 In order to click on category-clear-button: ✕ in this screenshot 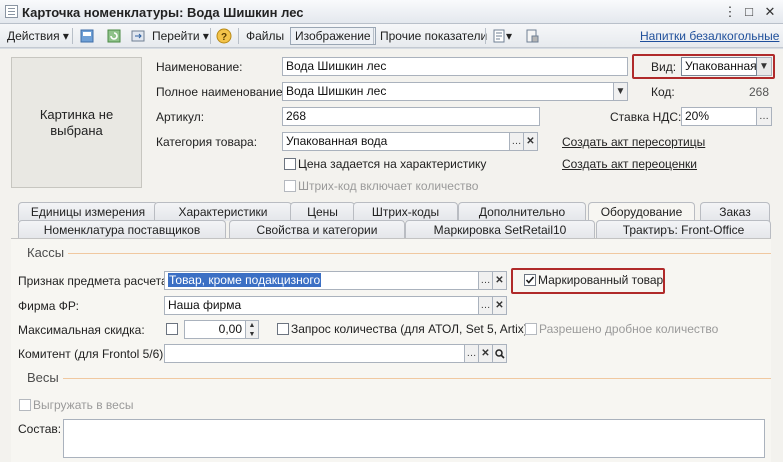, I will do `click(531, 141)`.